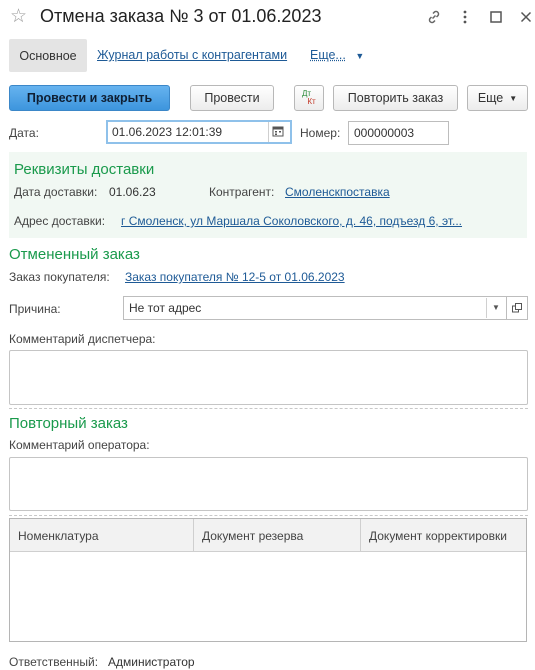  Describe the element at coordinates (242, 192) in the screenshot. I see `contractor-label: Контрагент:` at that location.